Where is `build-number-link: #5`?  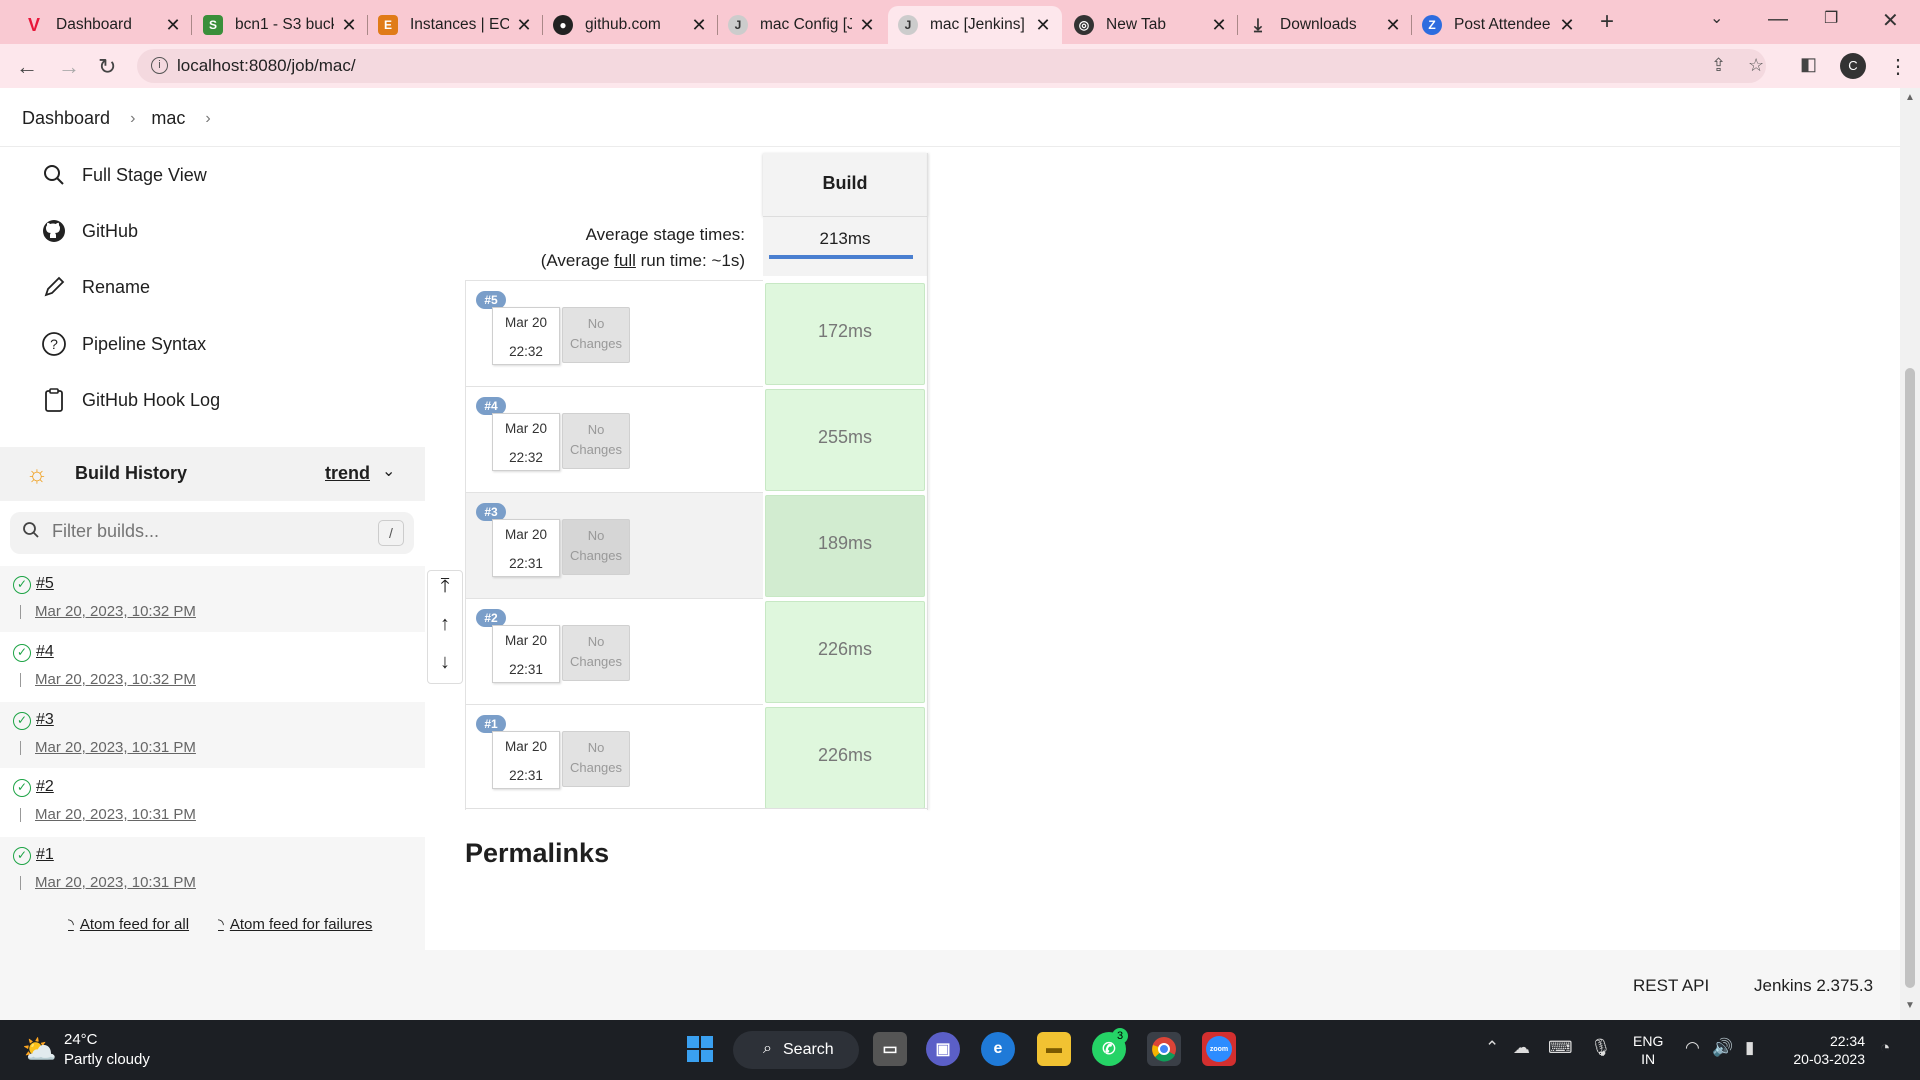
build-number-link: #5 is located at coordinates (45, 584).